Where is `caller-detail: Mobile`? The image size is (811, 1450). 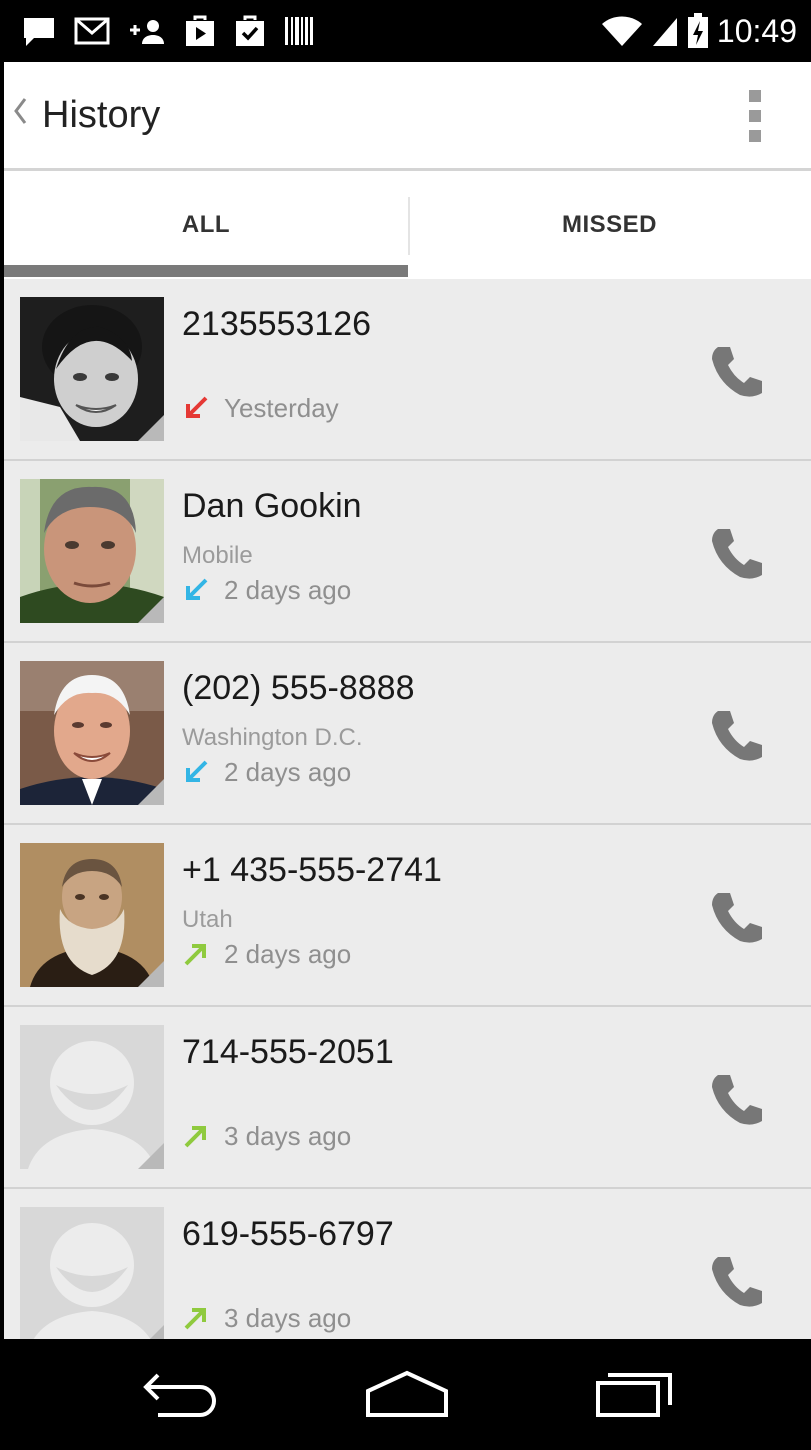
caller-detail: Mobile is located at coordinates (217, 555).